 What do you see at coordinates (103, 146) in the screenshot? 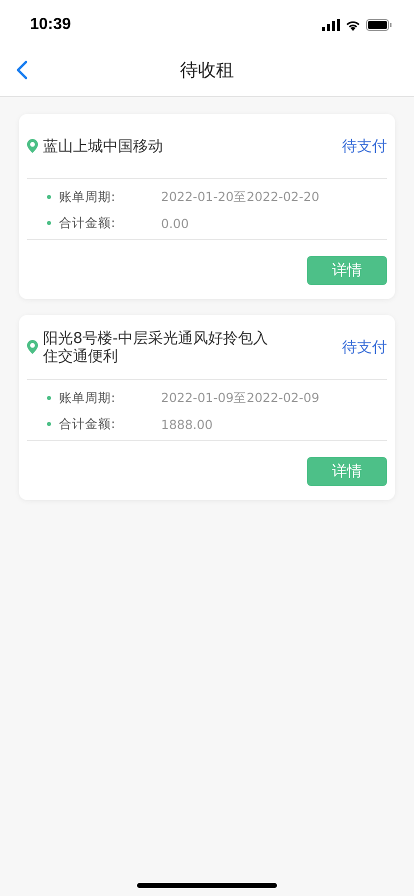
I see `property-name: 蓝山上城中国移动` at bounding box center [103, 146].